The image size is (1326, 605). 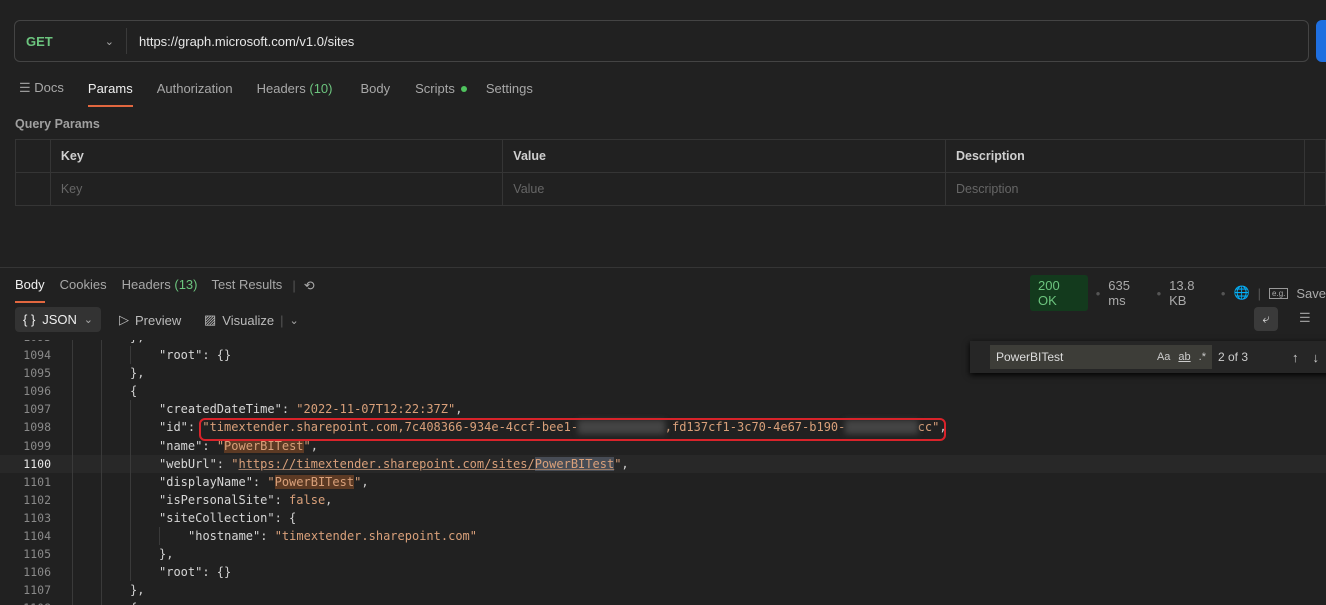 I want to click on query-params-title: Query Params, so click(x=57, y=124).